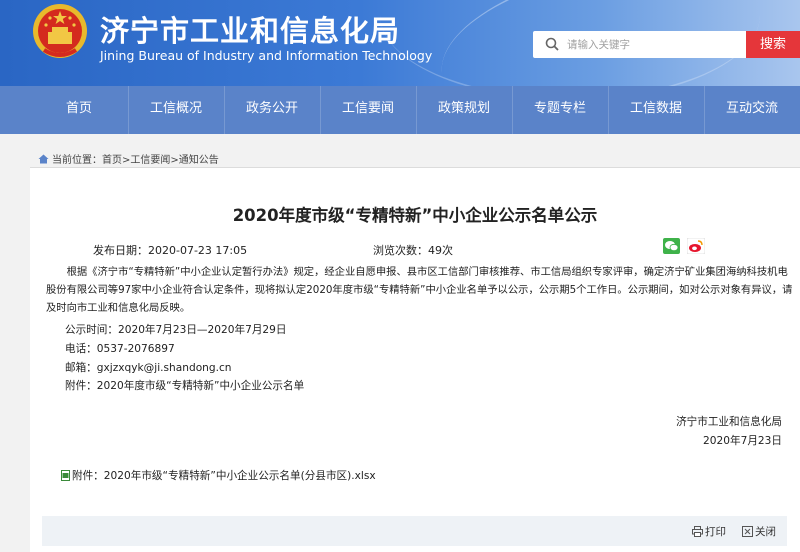  What do you see at coordinates (715, 532) in the screenshot?
I see `print-label: 打印` at bounding box center [715, 532].